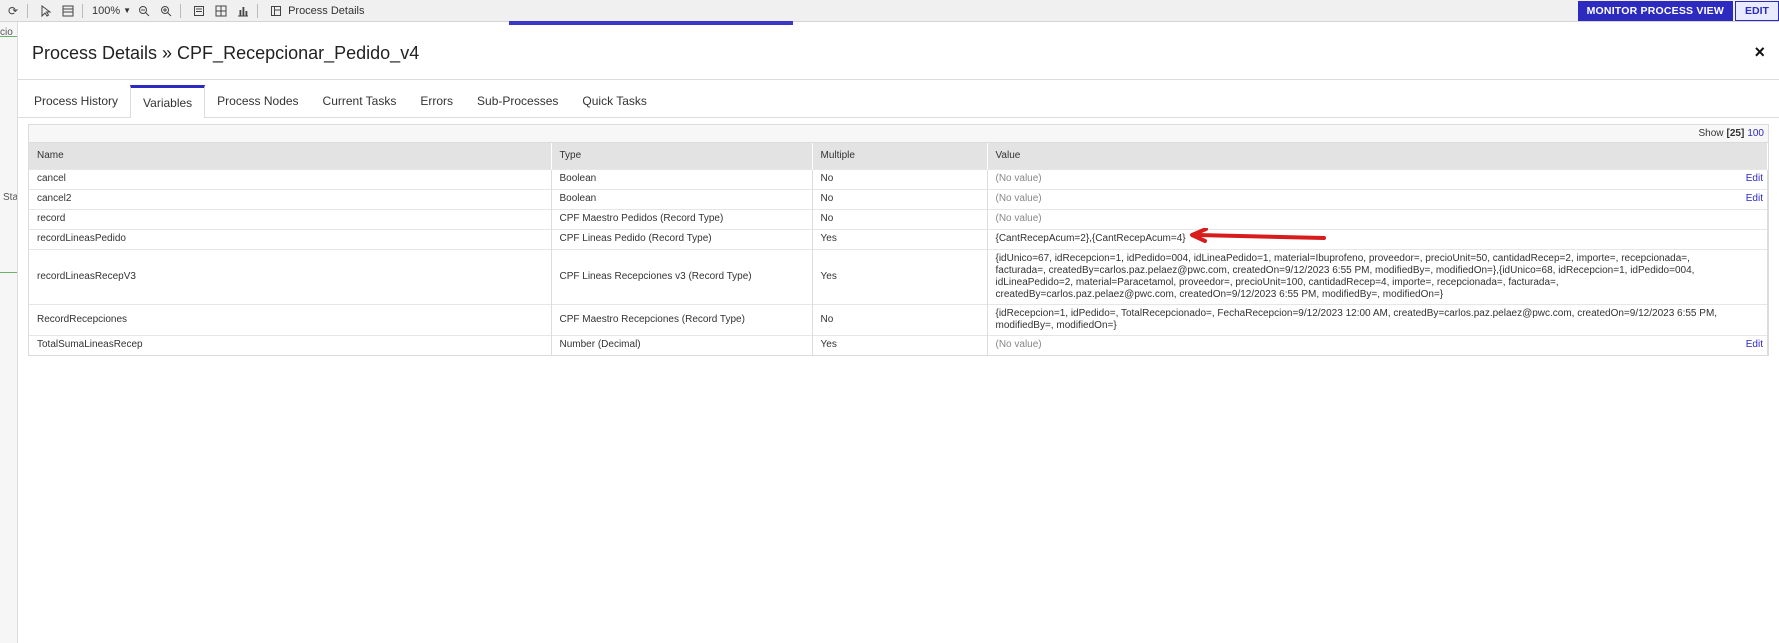 Image resolution: width=1779 pixels, height=643 pixels. Describe the element at coordinates (10, 197) in the screenshot. I see `background-text: Sta` at that location.